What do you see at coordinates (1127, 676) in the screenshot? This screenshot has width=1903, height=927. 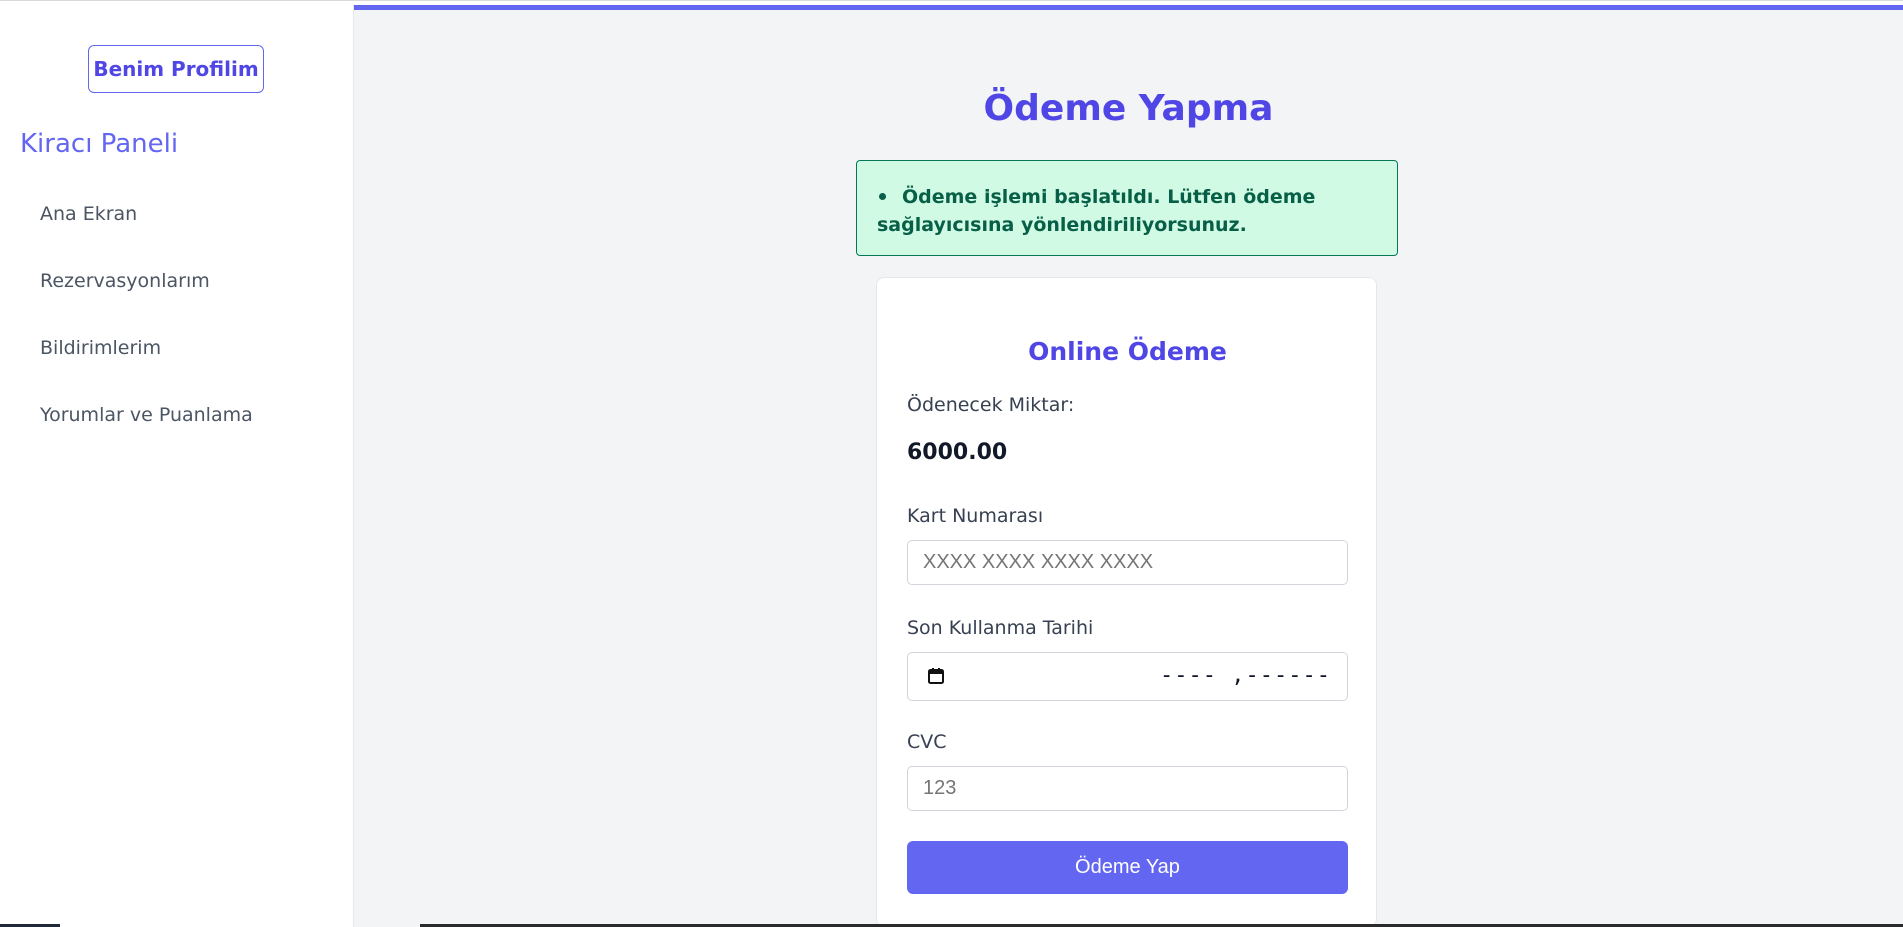 I see `expiry-date-input: ---- ,------` at bounding box center [1127, 676].